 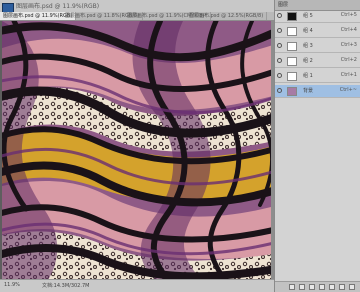 What do you see at coordinates (308, 61) in the screenshot?
I see `layer-name: 组 2` at bounding box center [308, 61].